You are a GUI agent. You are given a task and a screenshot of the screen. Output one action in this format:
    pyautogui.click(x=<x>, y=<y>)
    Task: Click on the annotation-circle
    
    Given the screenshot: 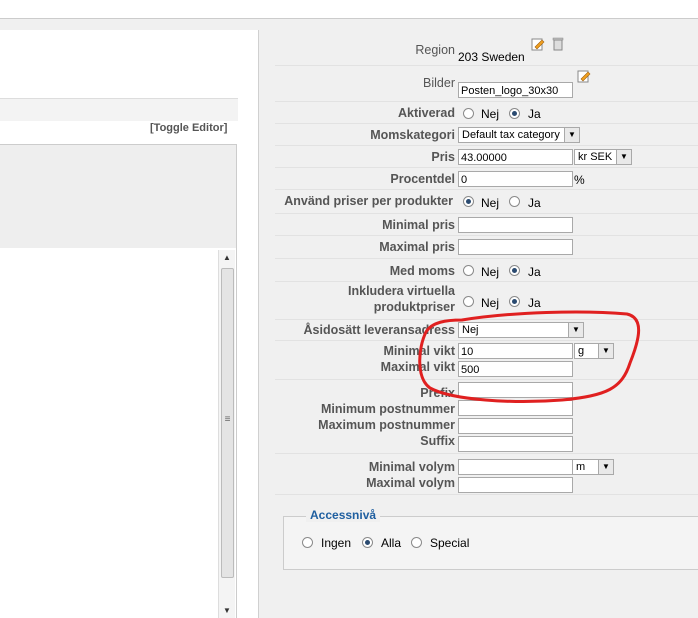 What is the action you would take?
    pyautogui.click(x=529, y=356)
    